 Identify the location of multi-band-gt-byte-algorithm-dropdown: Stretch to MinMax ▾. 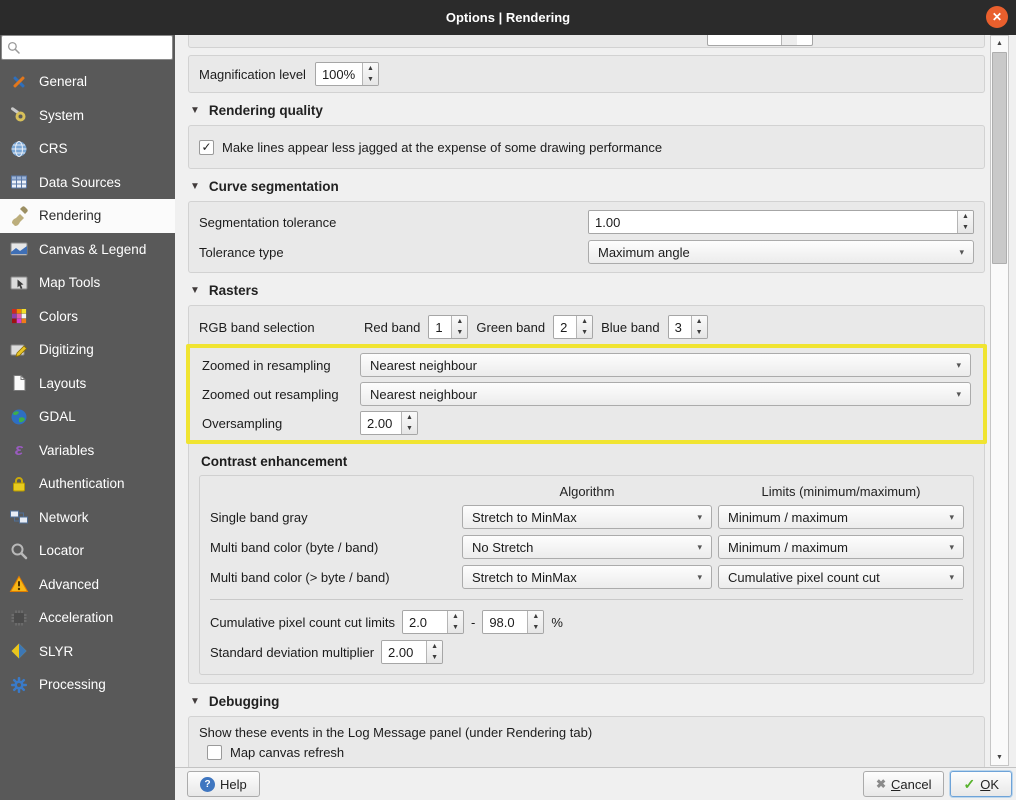
(587, 577).